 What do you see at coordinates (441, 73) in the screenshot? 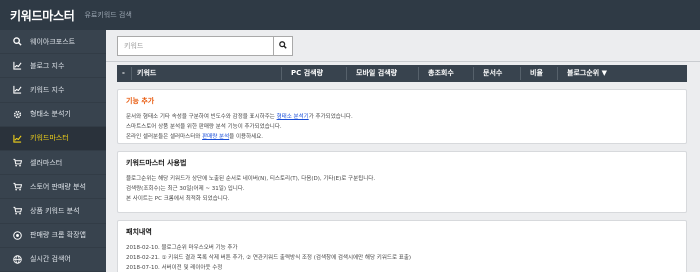
I see `column-header-total-views: 총조회수` at bounding box center [441, 73].